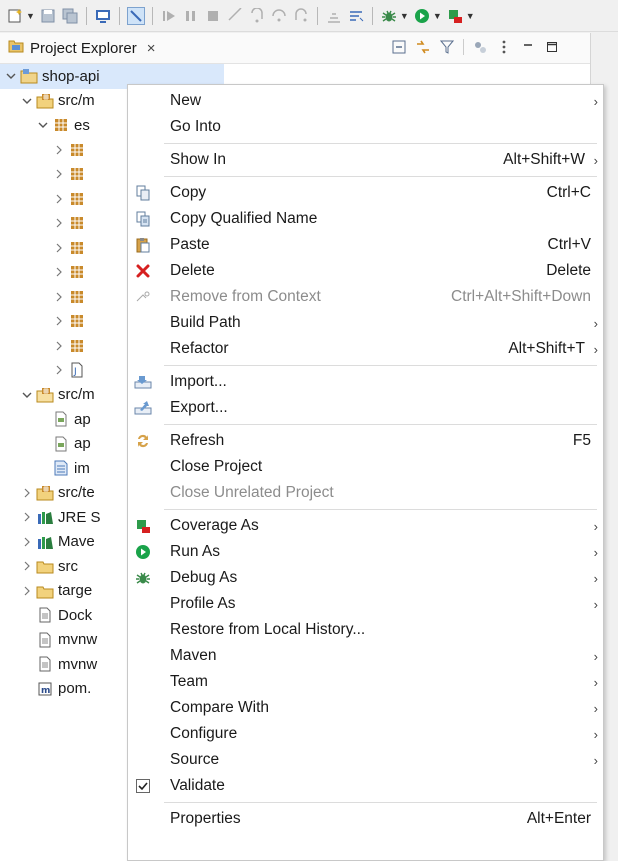 The image size is (618, 861). I want to click on menu-item-debug-as: Debug As ›, so click(365, 578).